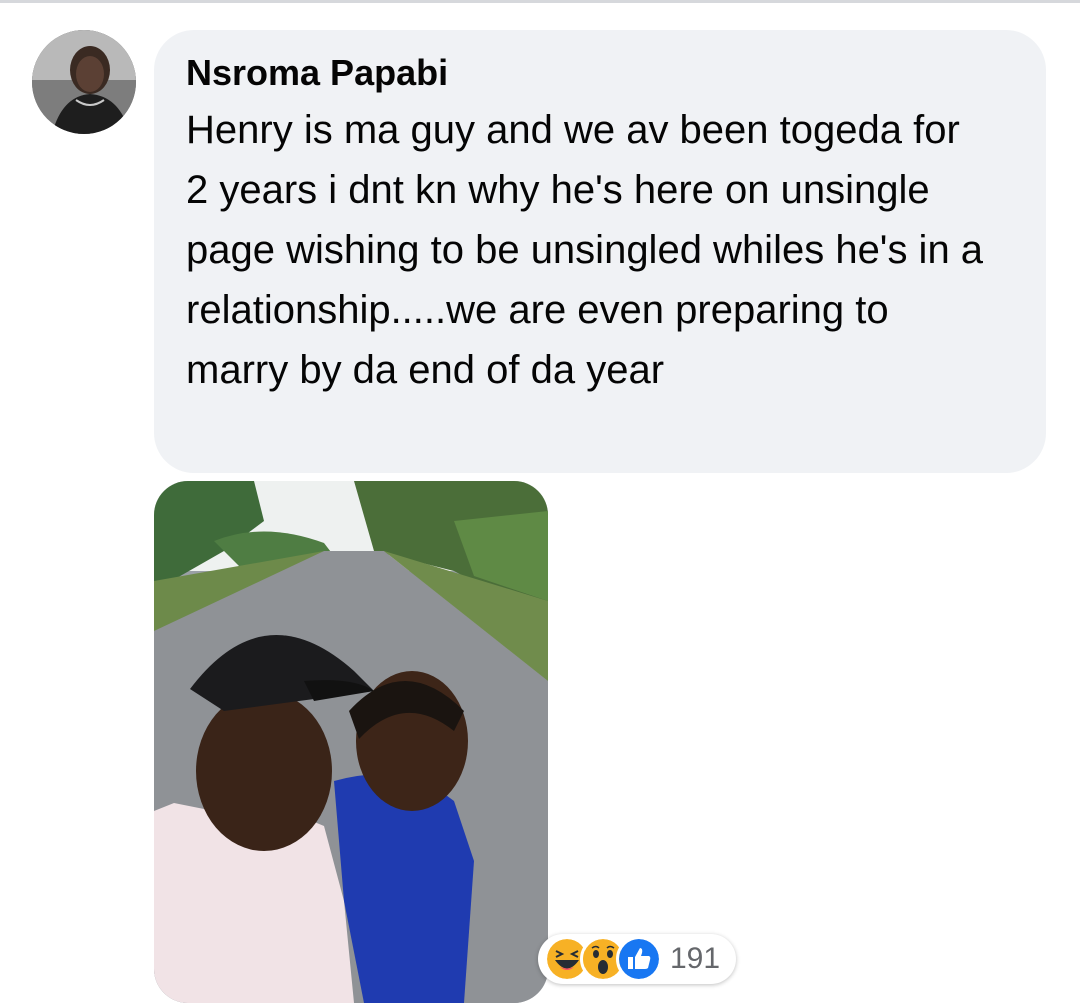  Describe the element at coordinates (84, 82) in the screenshot. I see `avatar` at that location.